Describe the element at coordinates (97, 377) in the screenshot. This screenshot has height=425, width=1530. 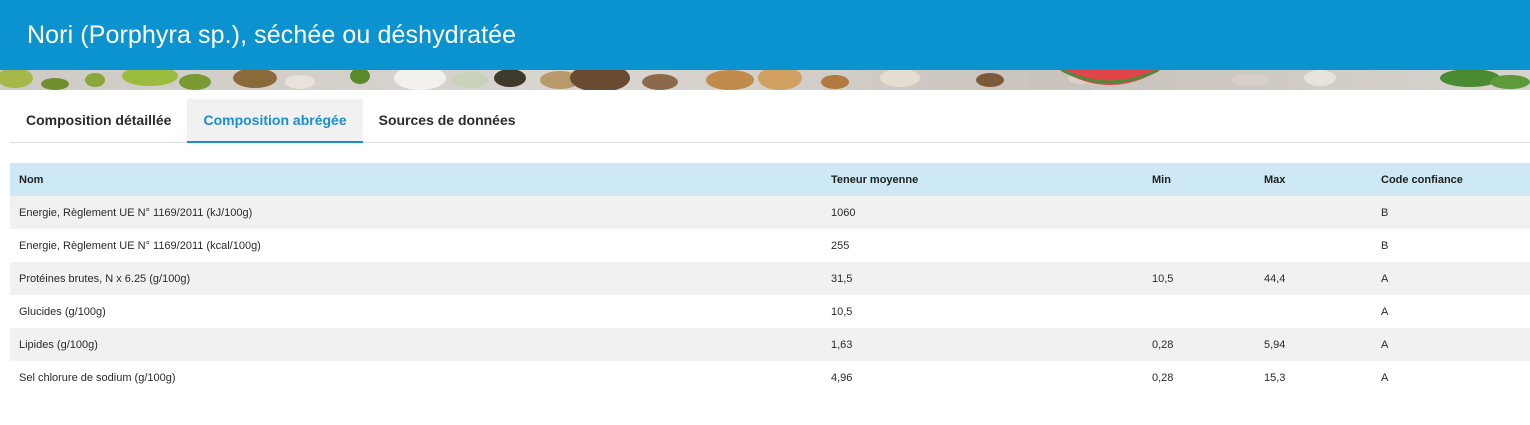
I see `cell-name: Sel chlorure de sodium (g/100g)` at that location.